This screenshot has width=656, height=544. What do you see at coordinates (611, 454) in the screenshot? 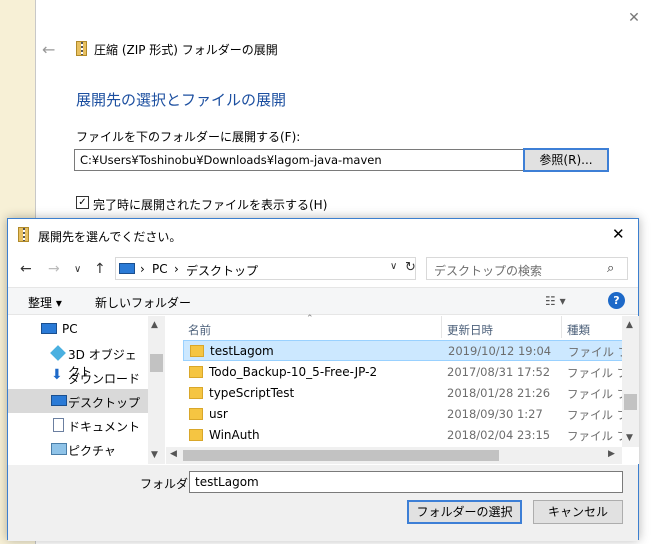
I see `scroll-right-icon: ▶` at bounding box center [611, 454].